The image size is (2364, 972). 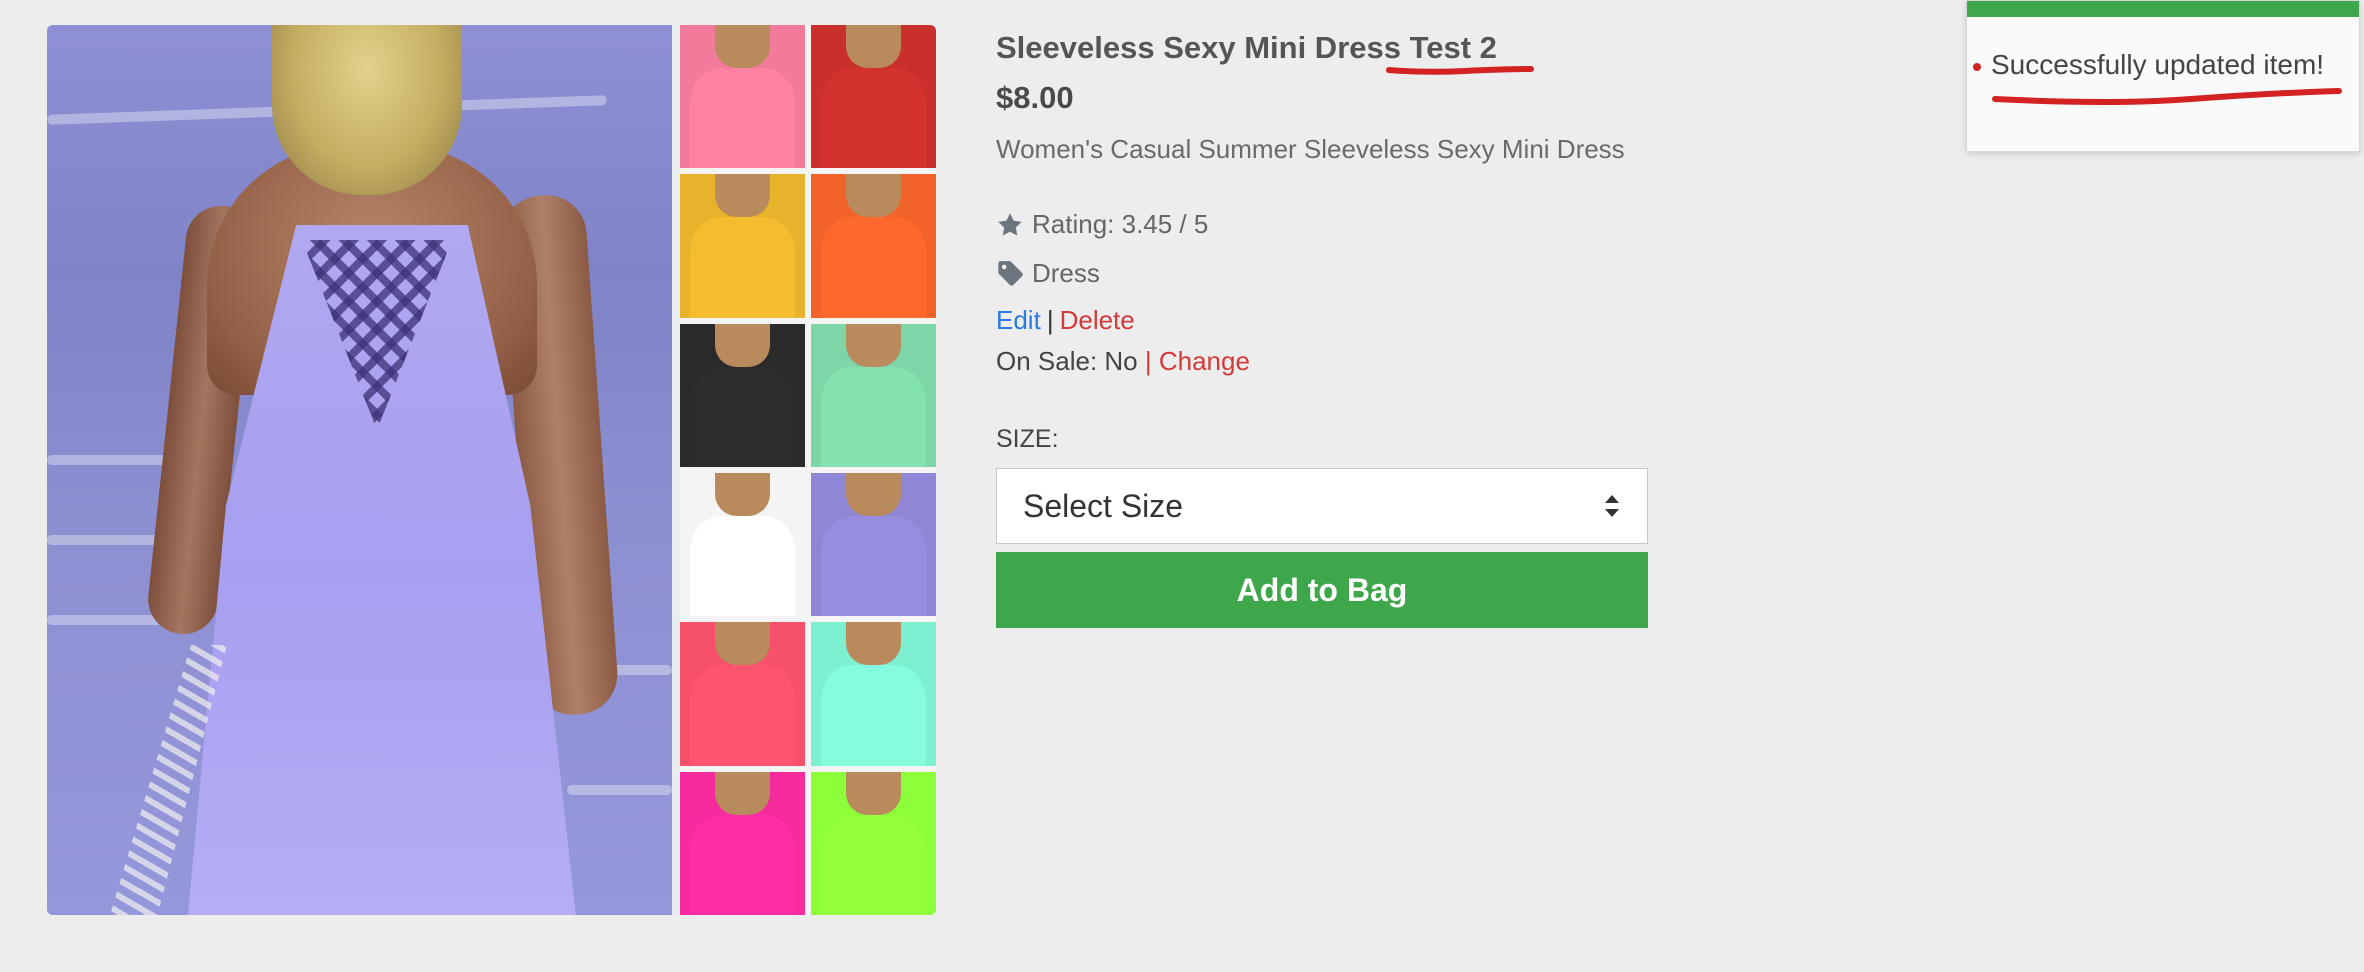 I want to click on notification-message: Successfully updated item!, so click(x=2158, y=64).